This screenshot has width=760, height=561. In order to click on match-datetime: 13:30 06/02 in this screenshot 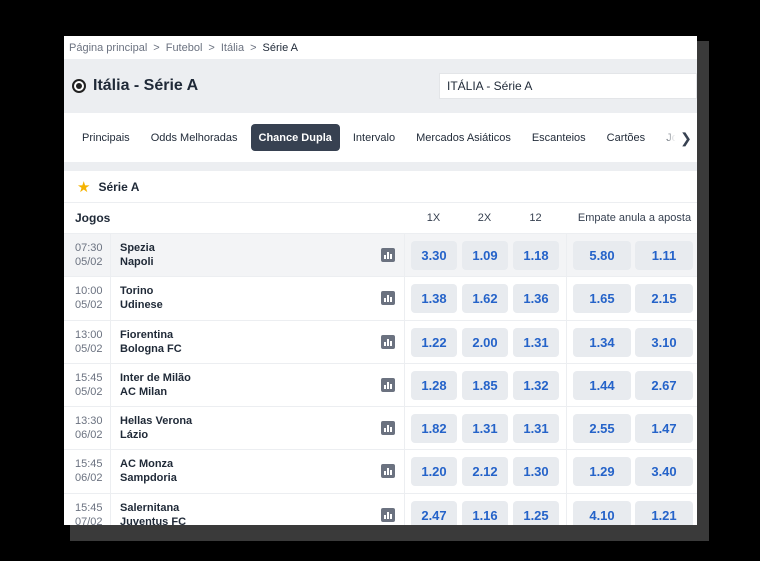, I will do `click(89, 428)`.